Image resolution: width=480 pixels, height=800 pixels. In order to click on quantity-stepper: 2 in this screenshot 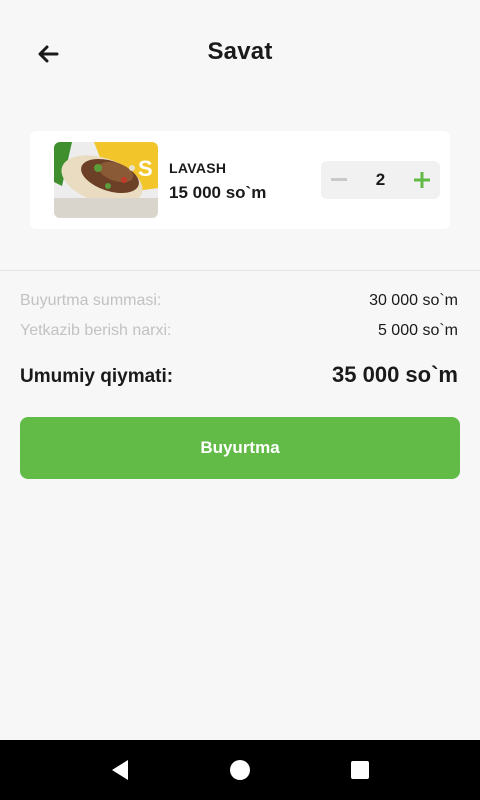, I will do `click(380, 180)`.